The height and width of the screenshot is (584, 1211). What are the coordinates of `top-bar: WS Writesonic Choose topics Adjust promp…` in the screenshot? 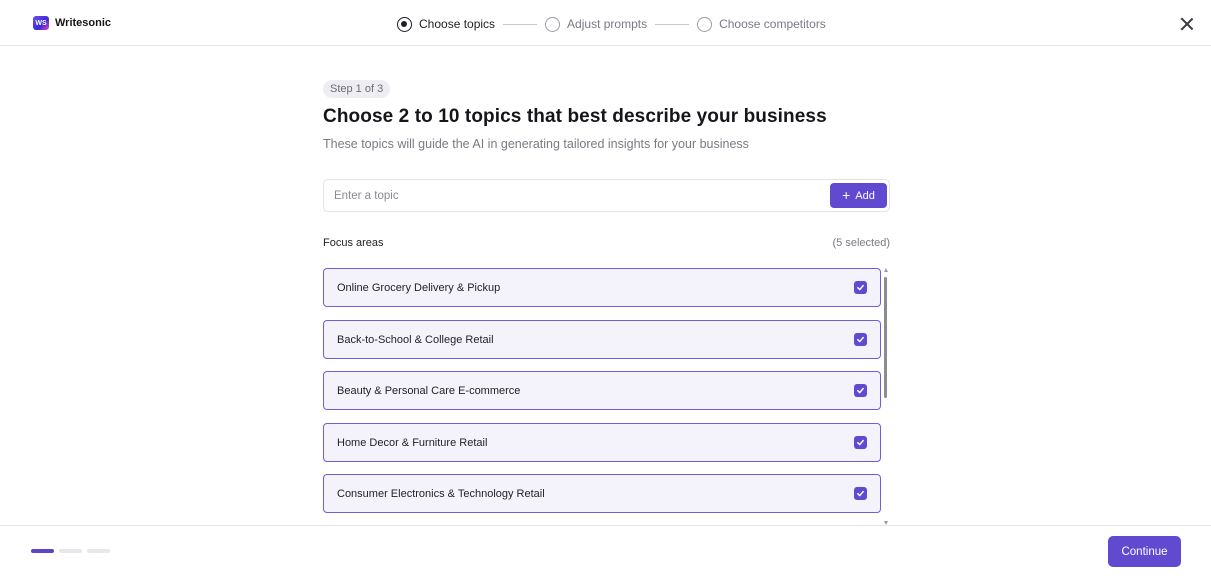 It's located at (605, 23).